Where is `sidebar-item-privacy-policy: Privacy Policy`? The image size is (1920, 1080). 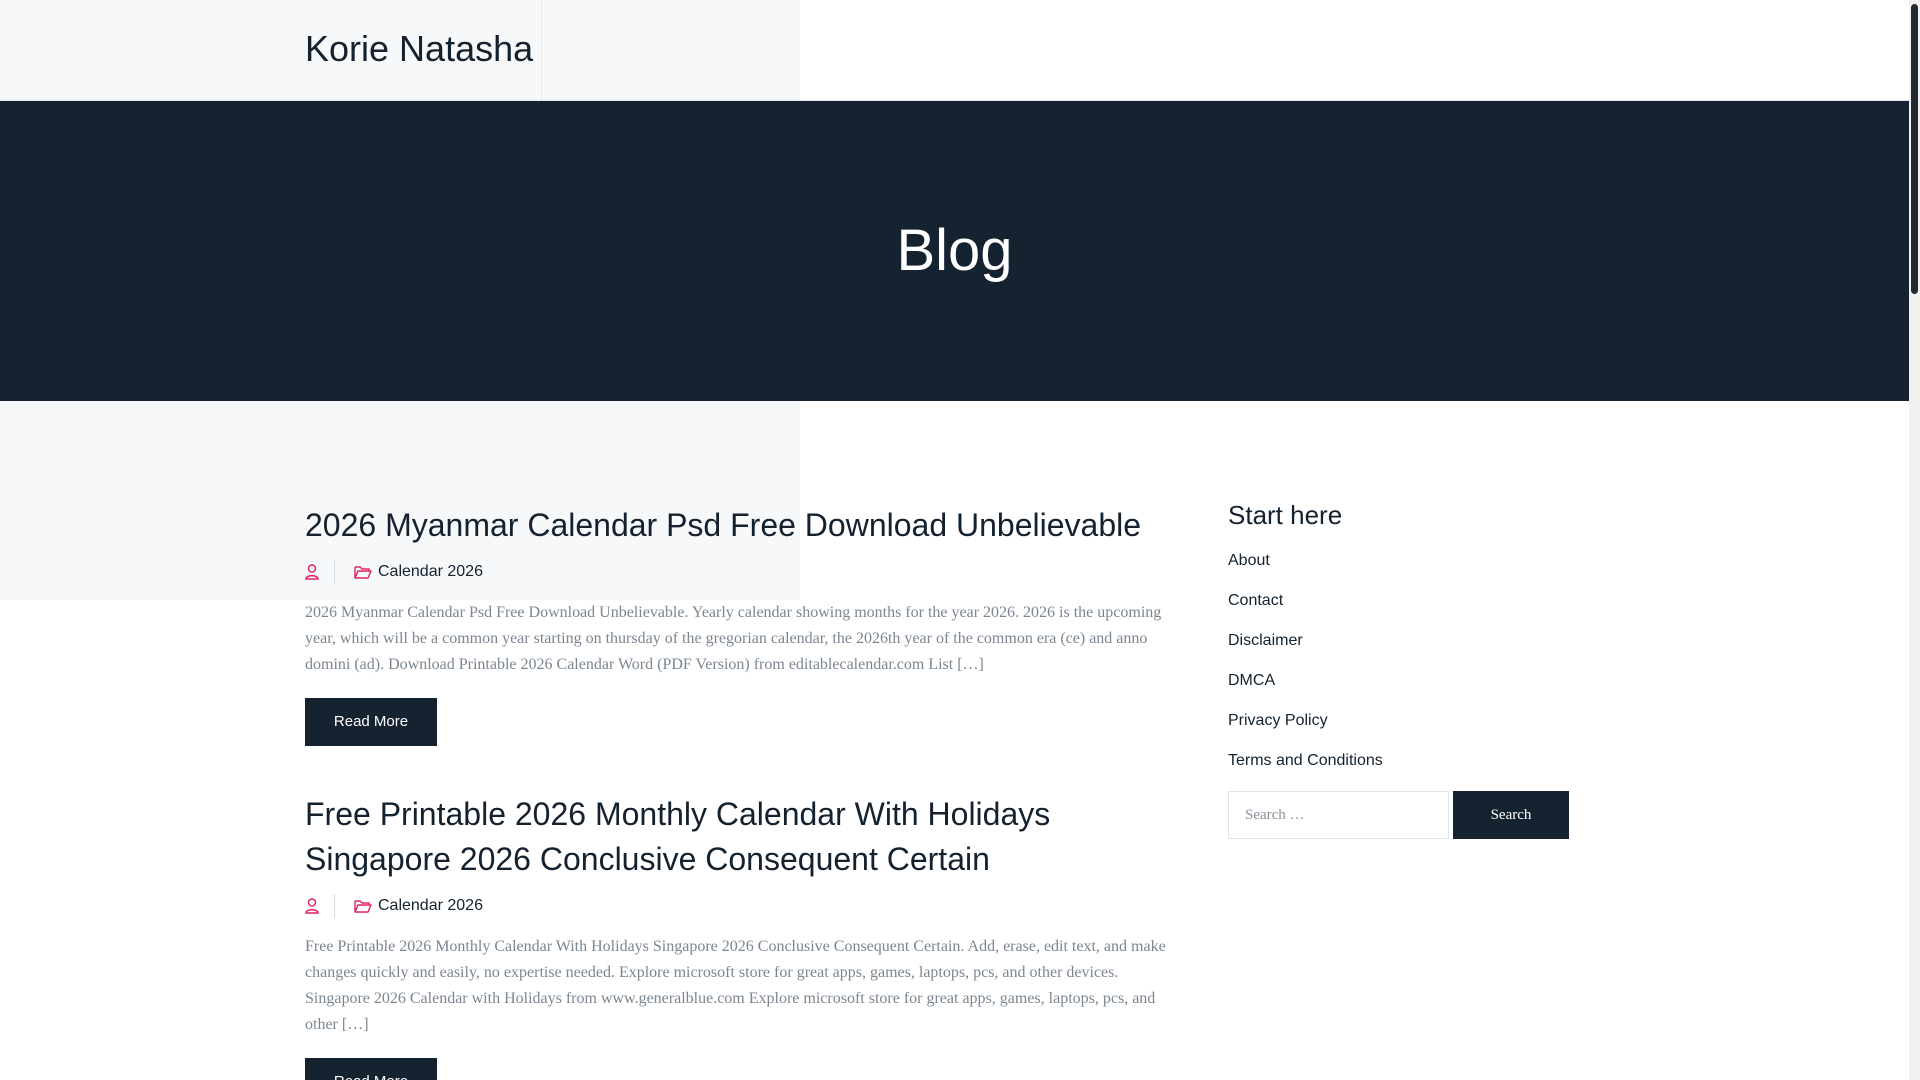
sidebar-item-privacy-policy: Privacy Policy is located at coordinates (1399, 730).